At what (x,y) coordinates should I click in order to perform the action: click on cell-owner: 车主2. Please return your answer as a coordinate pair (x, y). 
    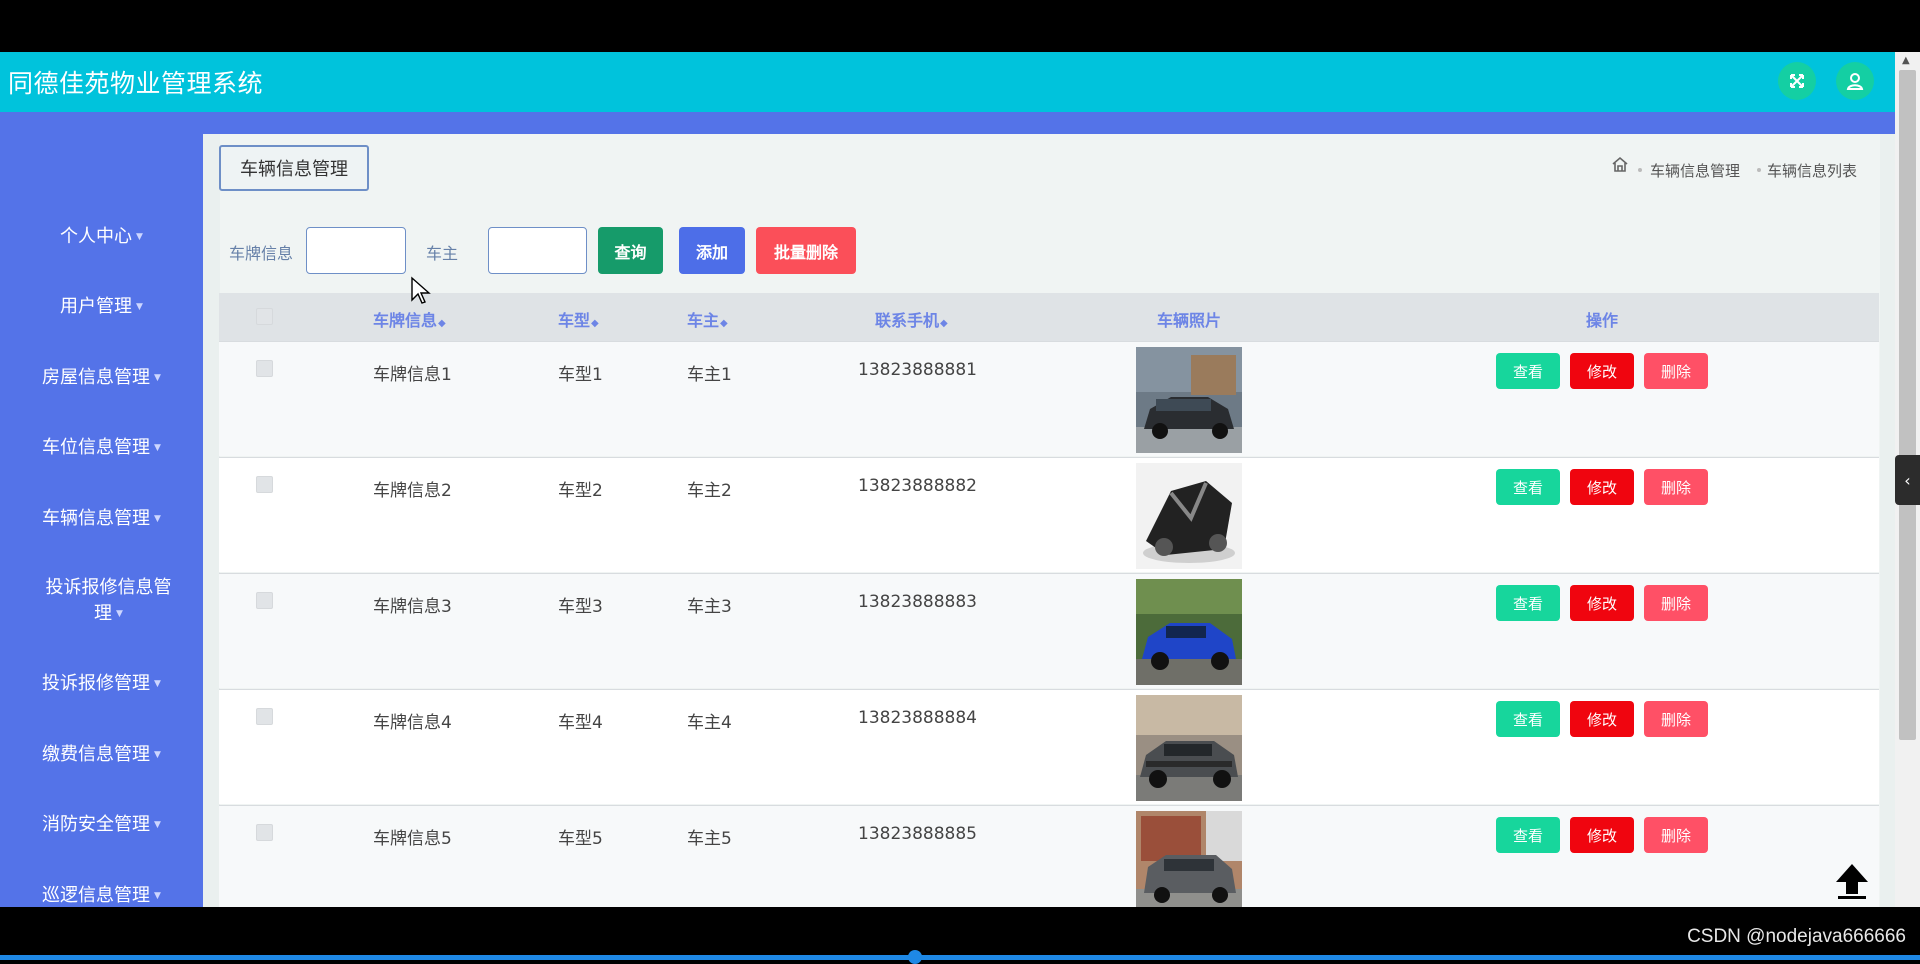
    Looking at the image, I should click on (709, 491).